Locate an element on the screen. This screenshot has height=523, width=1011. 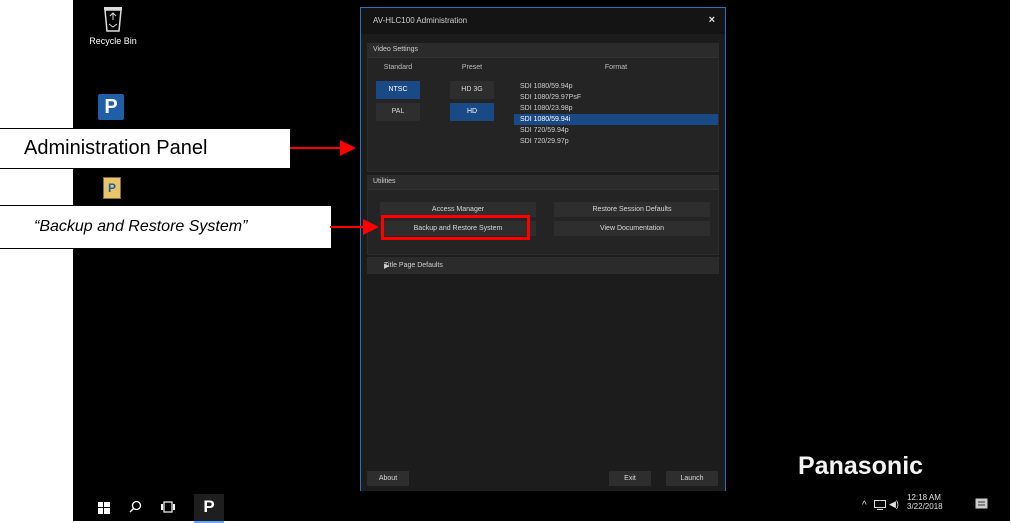
notification-icon is located at coordinates (981, 505).